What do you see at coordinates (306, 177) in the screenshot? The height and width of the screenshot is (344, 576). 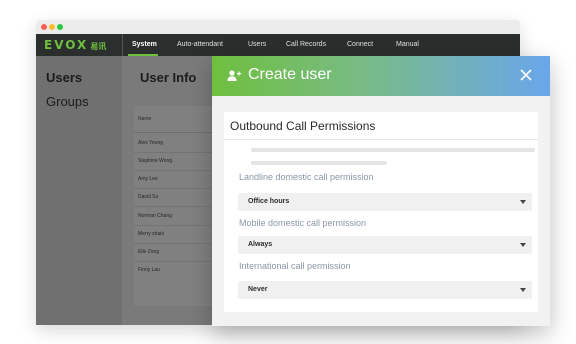 I see `landline-permission-label: Landline domestic call permission` at bounding box center [306, 177].